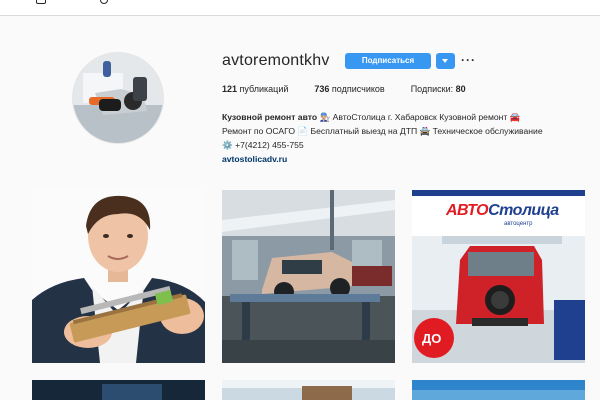 The width and height of the screenshot is (600, 400). I want to click on promo-url: AVTOSTOLICADV.RU, so click(449, 201).